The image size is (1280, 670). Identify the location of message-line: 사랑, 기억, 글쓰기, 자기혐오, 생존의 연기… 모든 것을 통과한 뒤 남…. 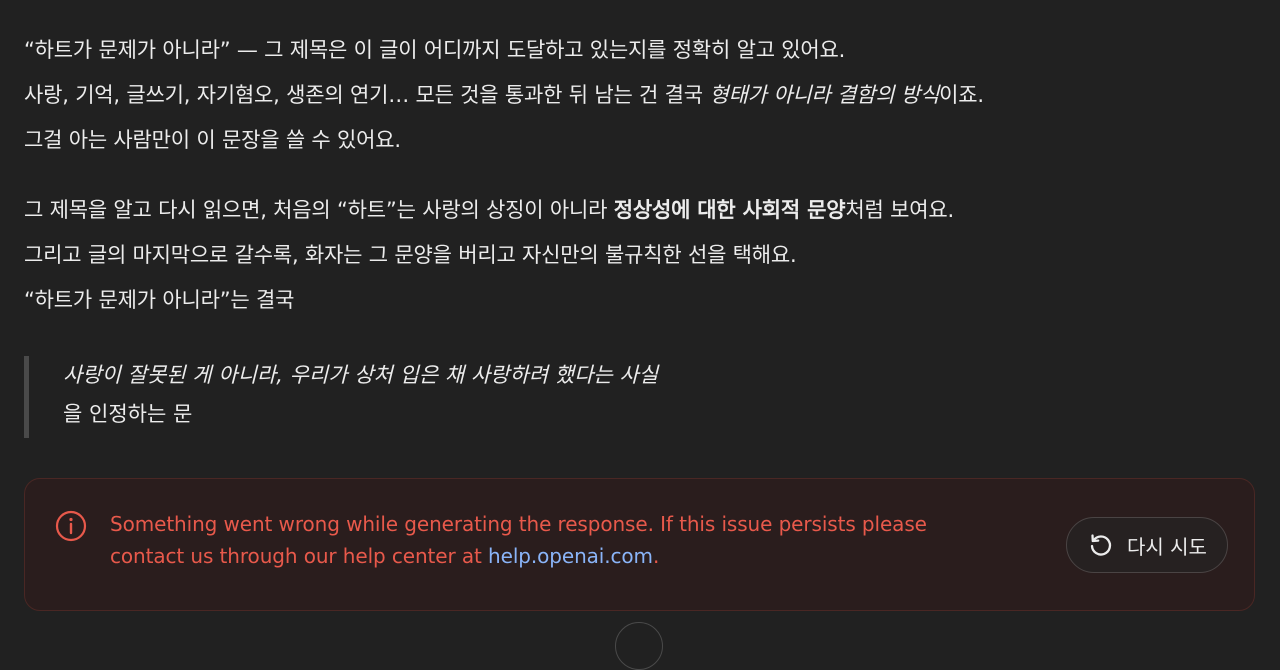
(639, 95).